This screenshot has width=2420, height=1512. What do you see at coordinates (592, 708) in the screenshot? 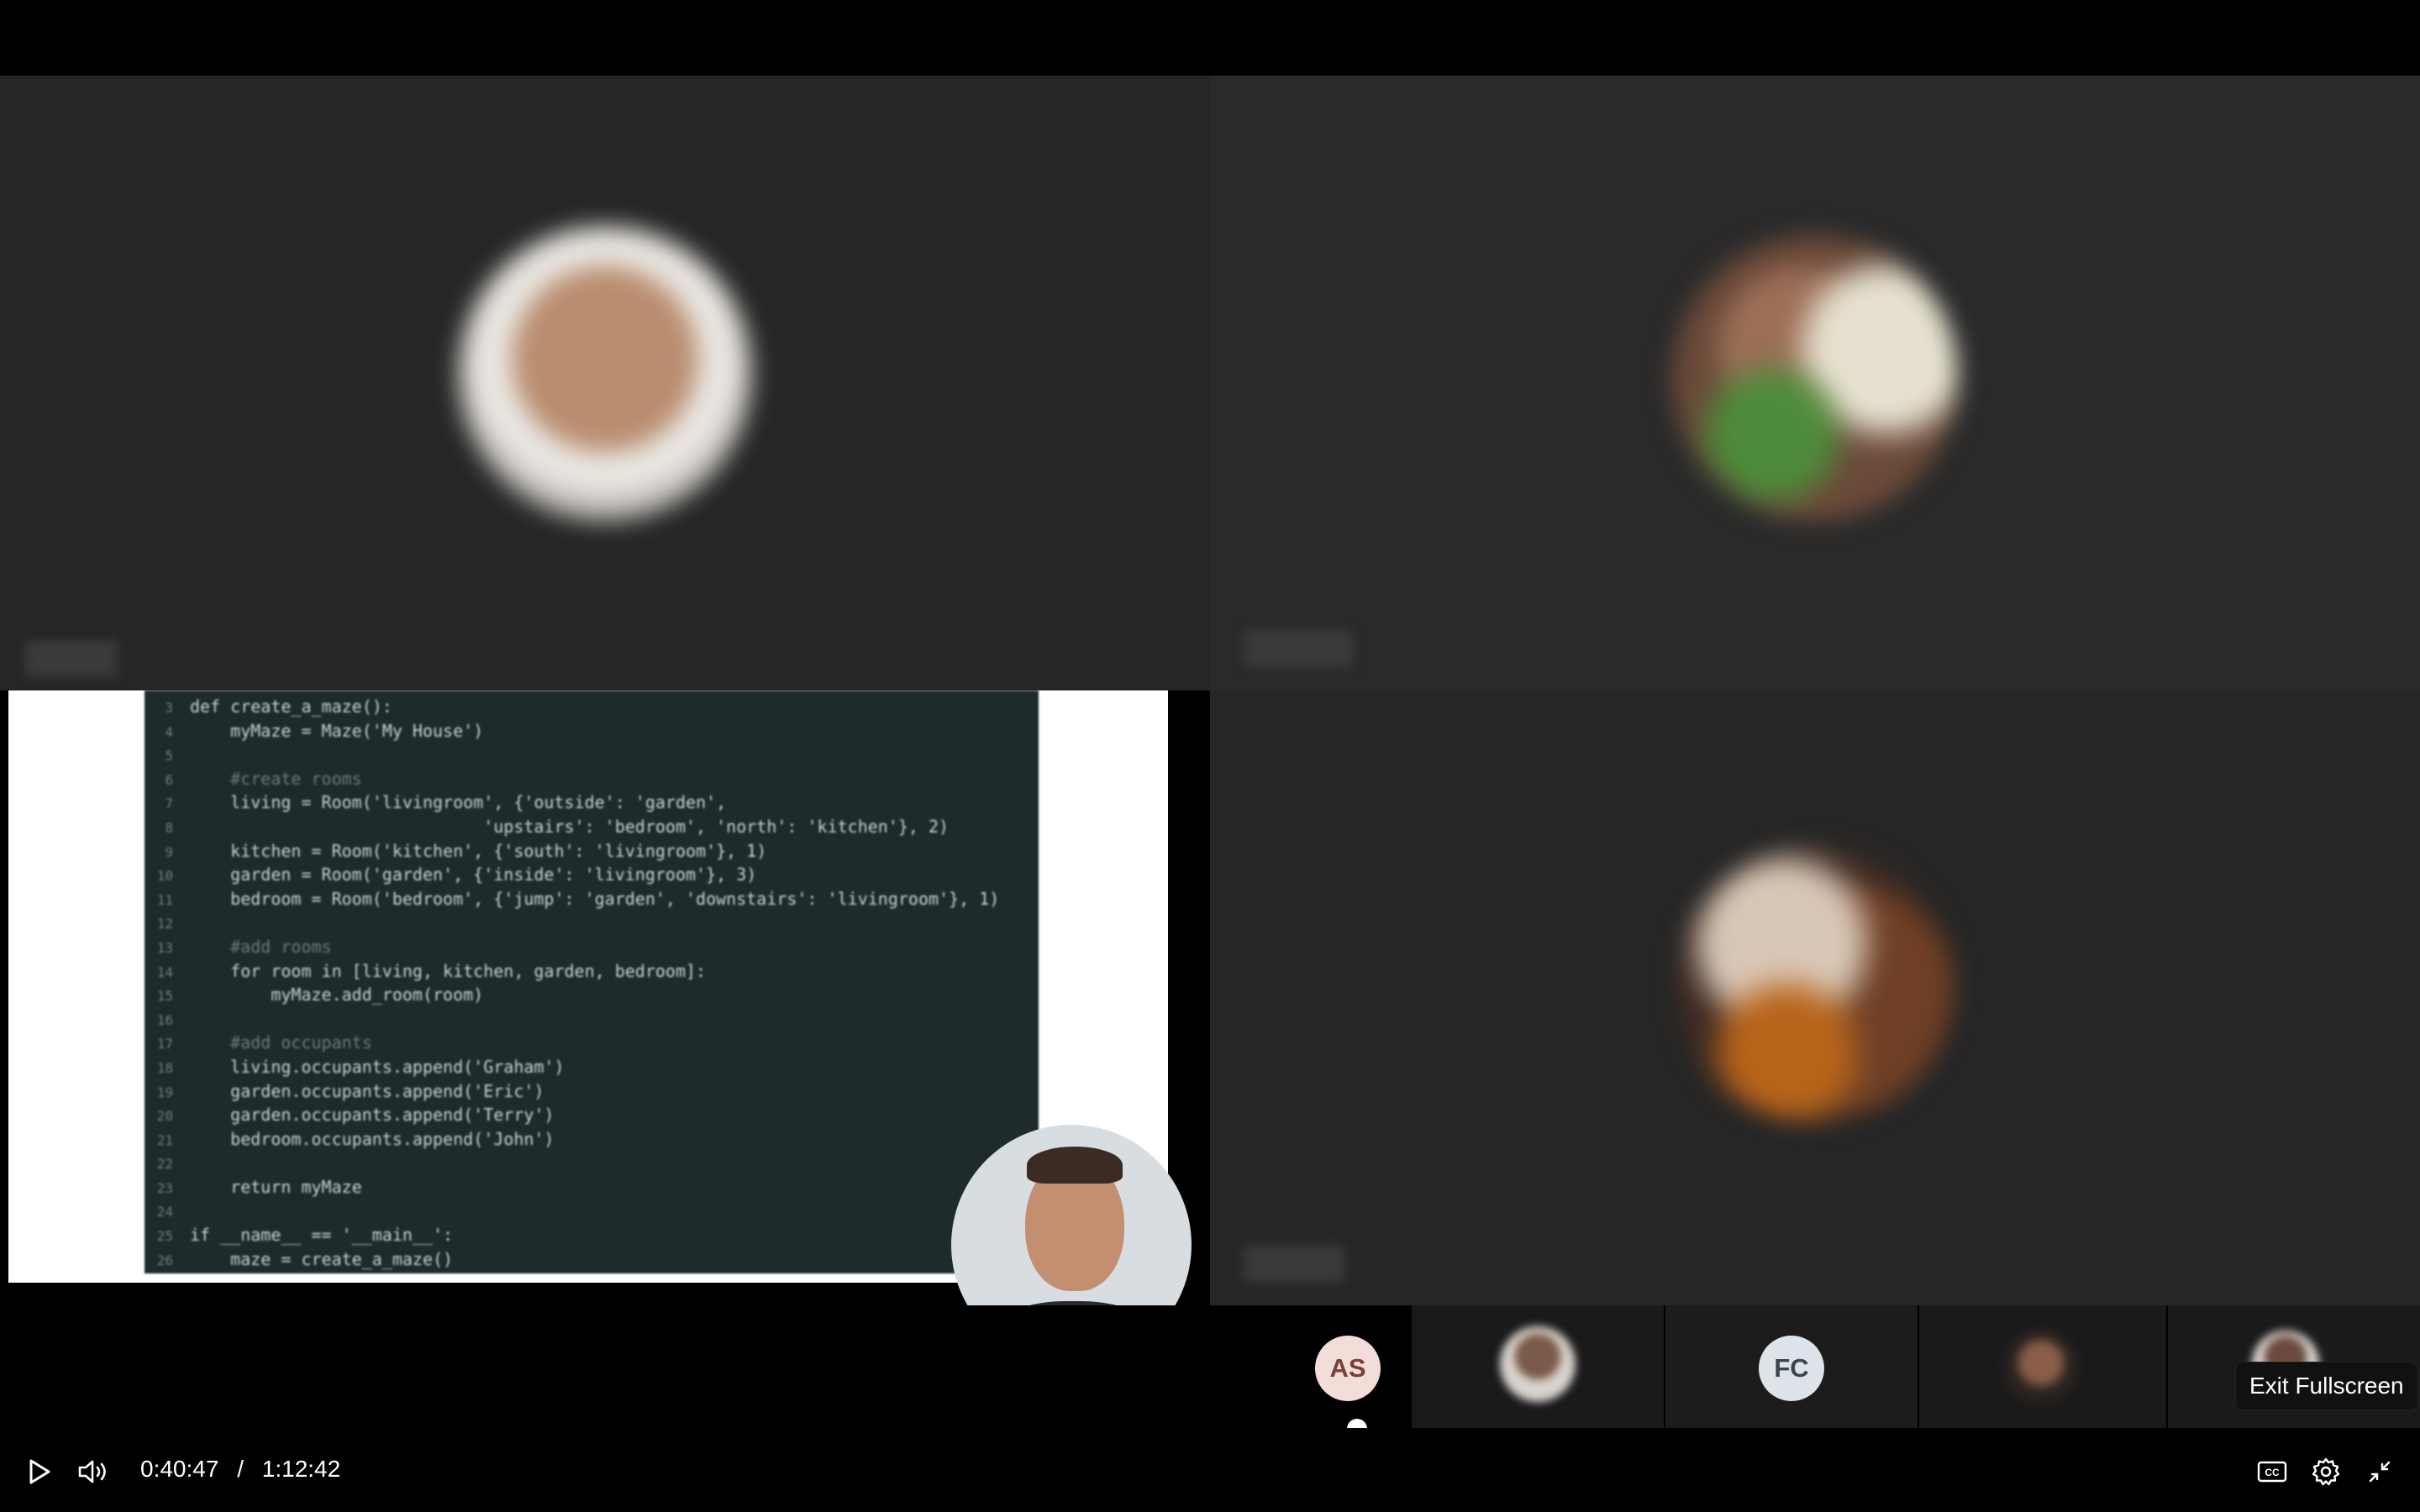
I see `code-line: 3 def create_a_maze():` at bounding box center [592, 708].